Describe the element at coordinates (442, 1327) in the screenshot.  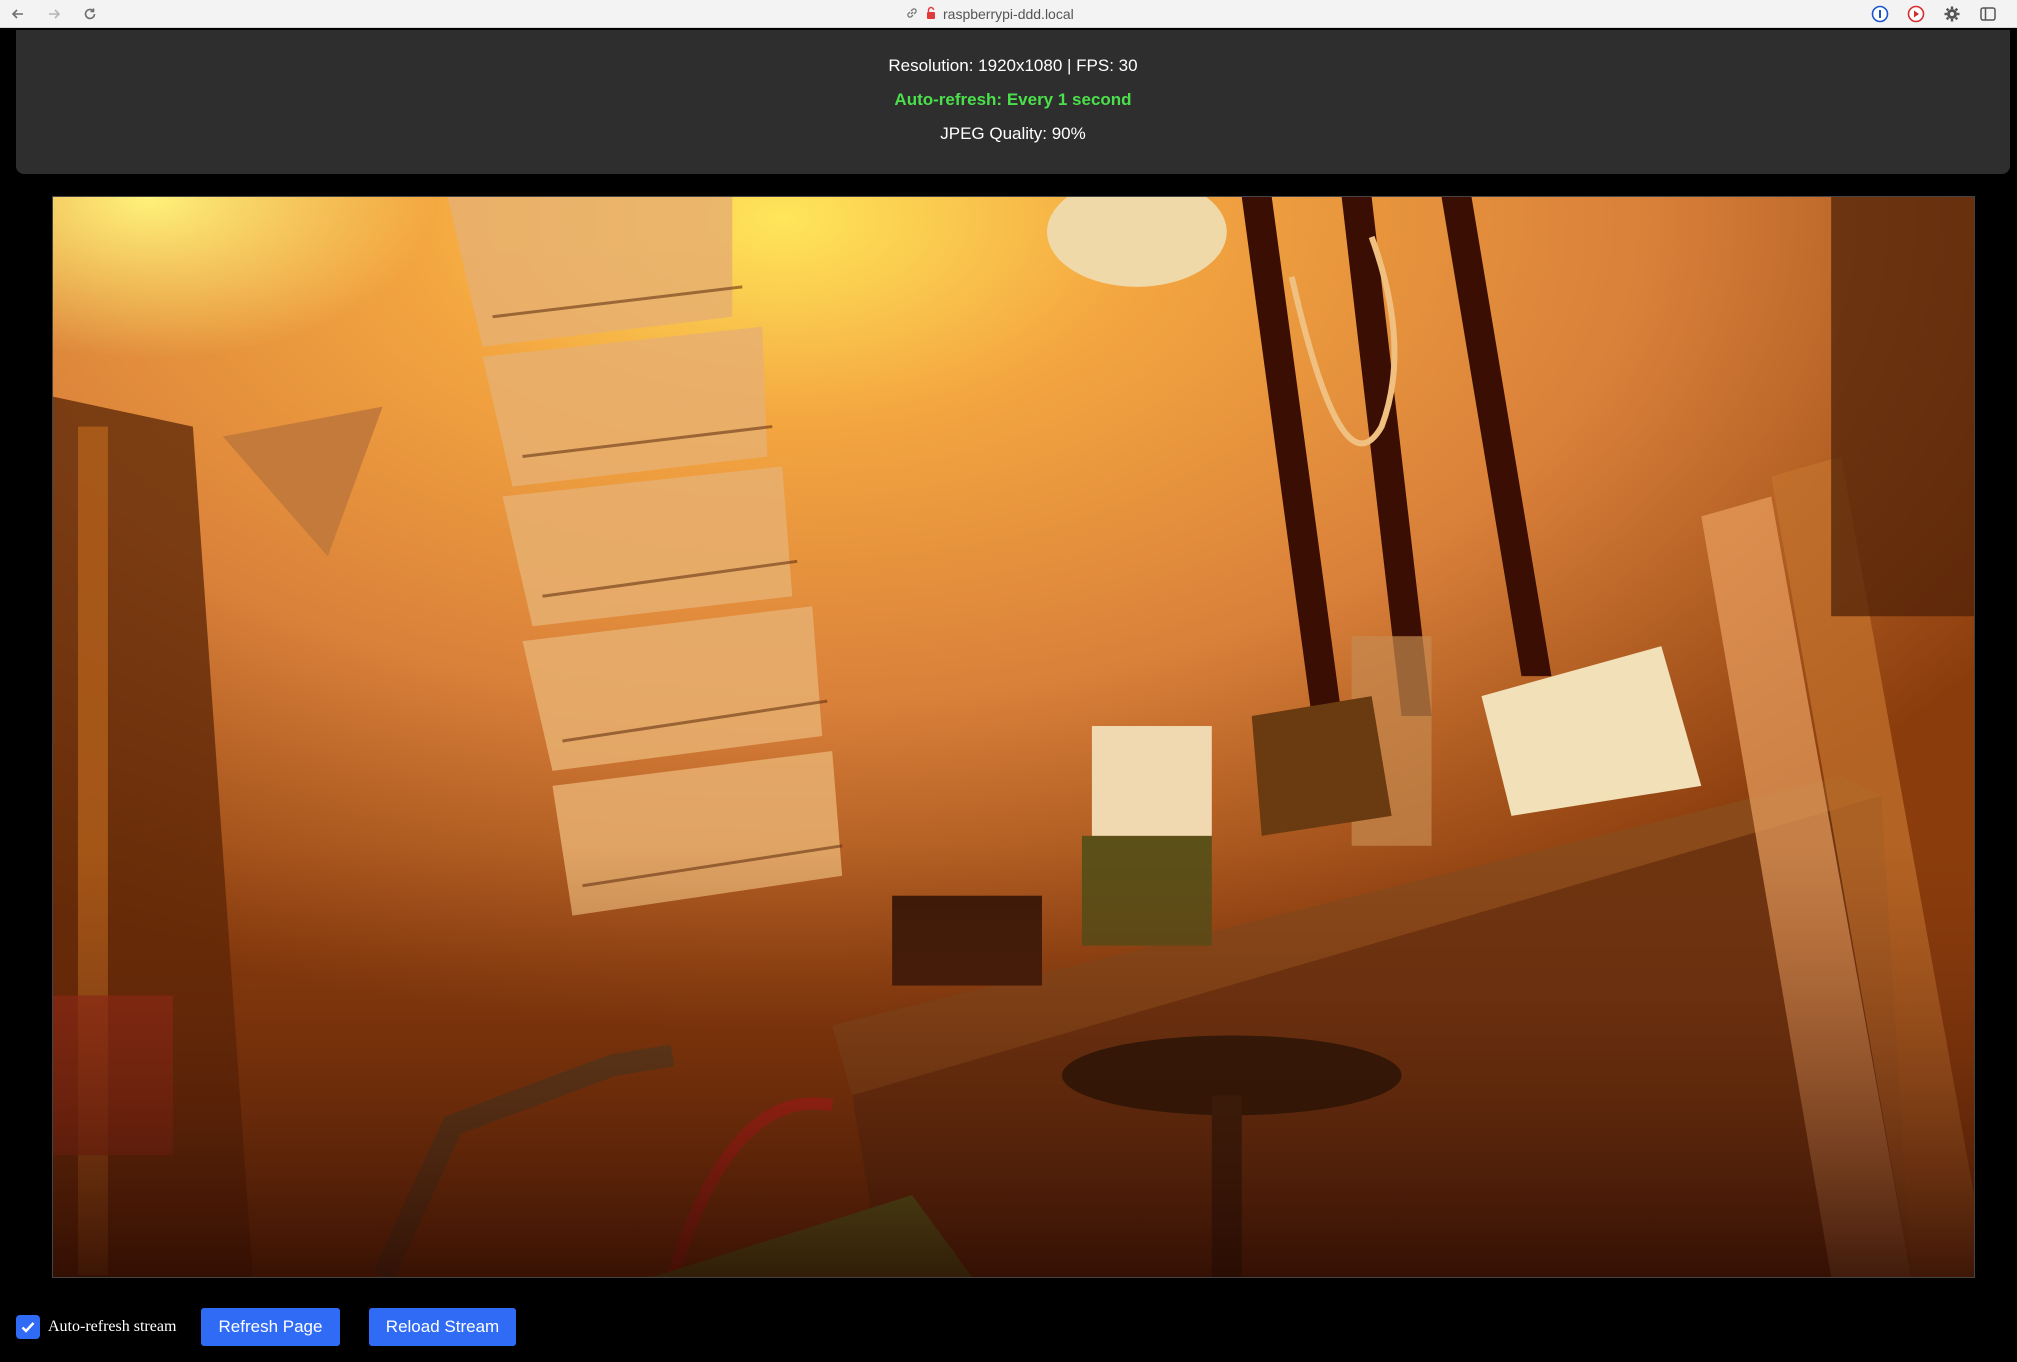
I see `reload-stream-button: Reload Stream` at that location.